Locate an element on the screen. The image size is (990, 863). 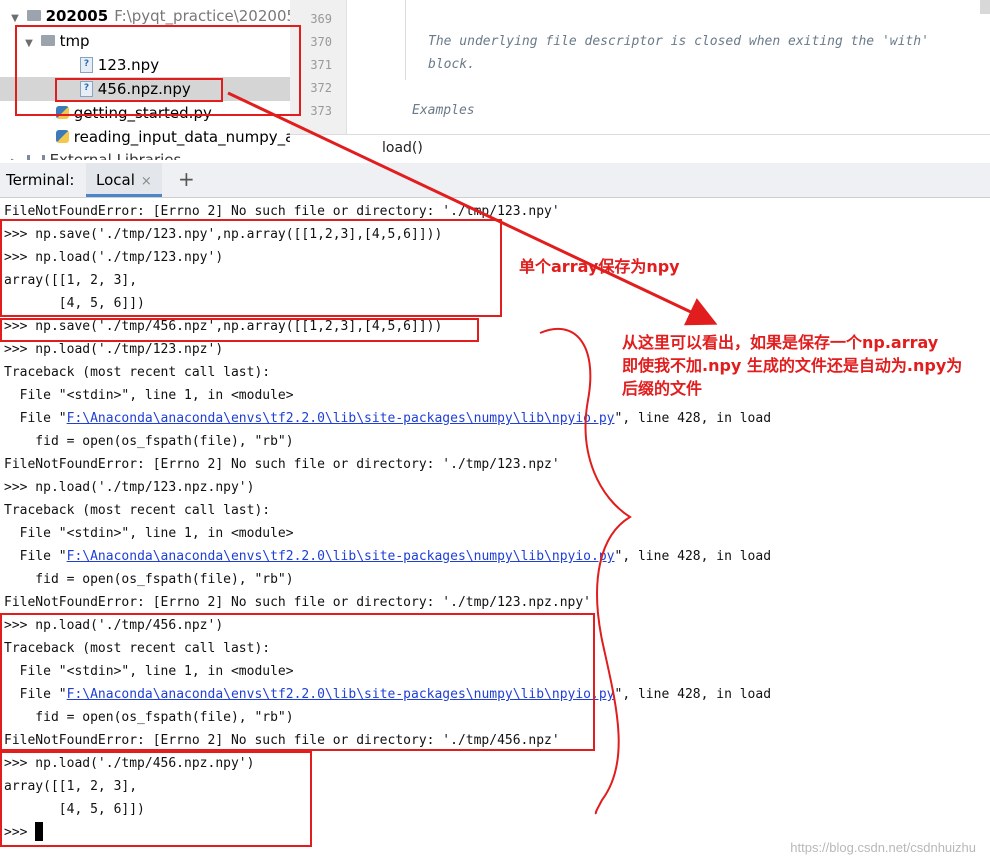
annotation-note: 从这里可以看出，如果是保存一个np.array is located at coordinates (780, 342).